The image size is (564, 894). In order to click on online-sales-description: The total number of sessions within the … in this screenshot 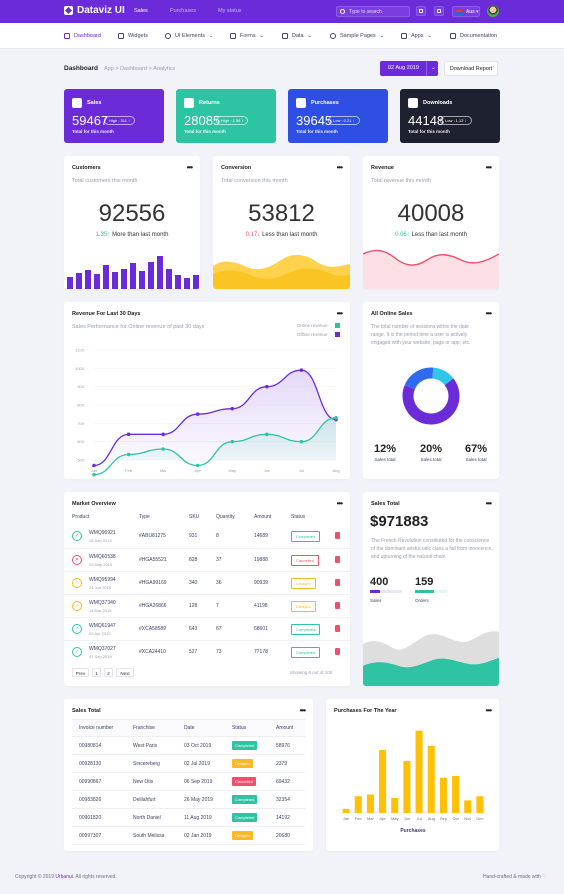, I will do `click(421, 335)`.